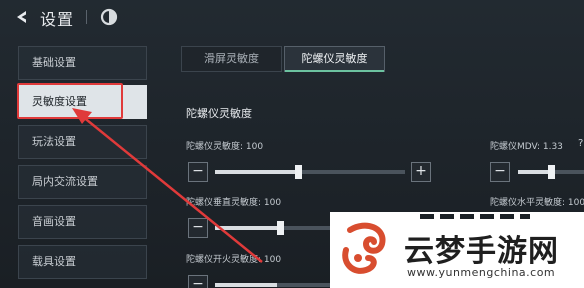 Image resolution: width=584 pixels, height=288 pixels. What do you see at coordinates (280, 228) in the screenshot?
I see `gyro-vertical-slider-thumb` at bounding box center [280, 228].